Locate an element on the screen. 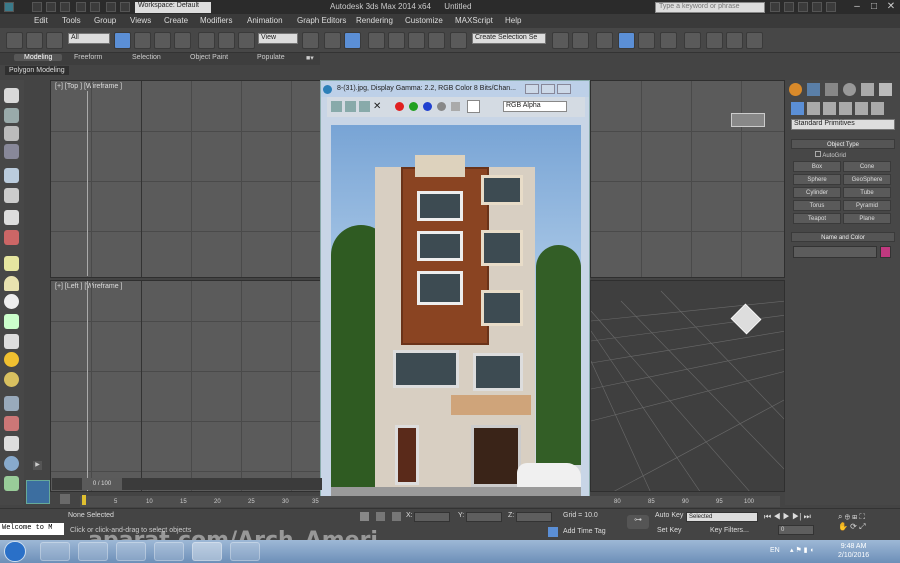 This screenshot has width=900, height=563. viewcube-icon is located at coordinates (748, 120).